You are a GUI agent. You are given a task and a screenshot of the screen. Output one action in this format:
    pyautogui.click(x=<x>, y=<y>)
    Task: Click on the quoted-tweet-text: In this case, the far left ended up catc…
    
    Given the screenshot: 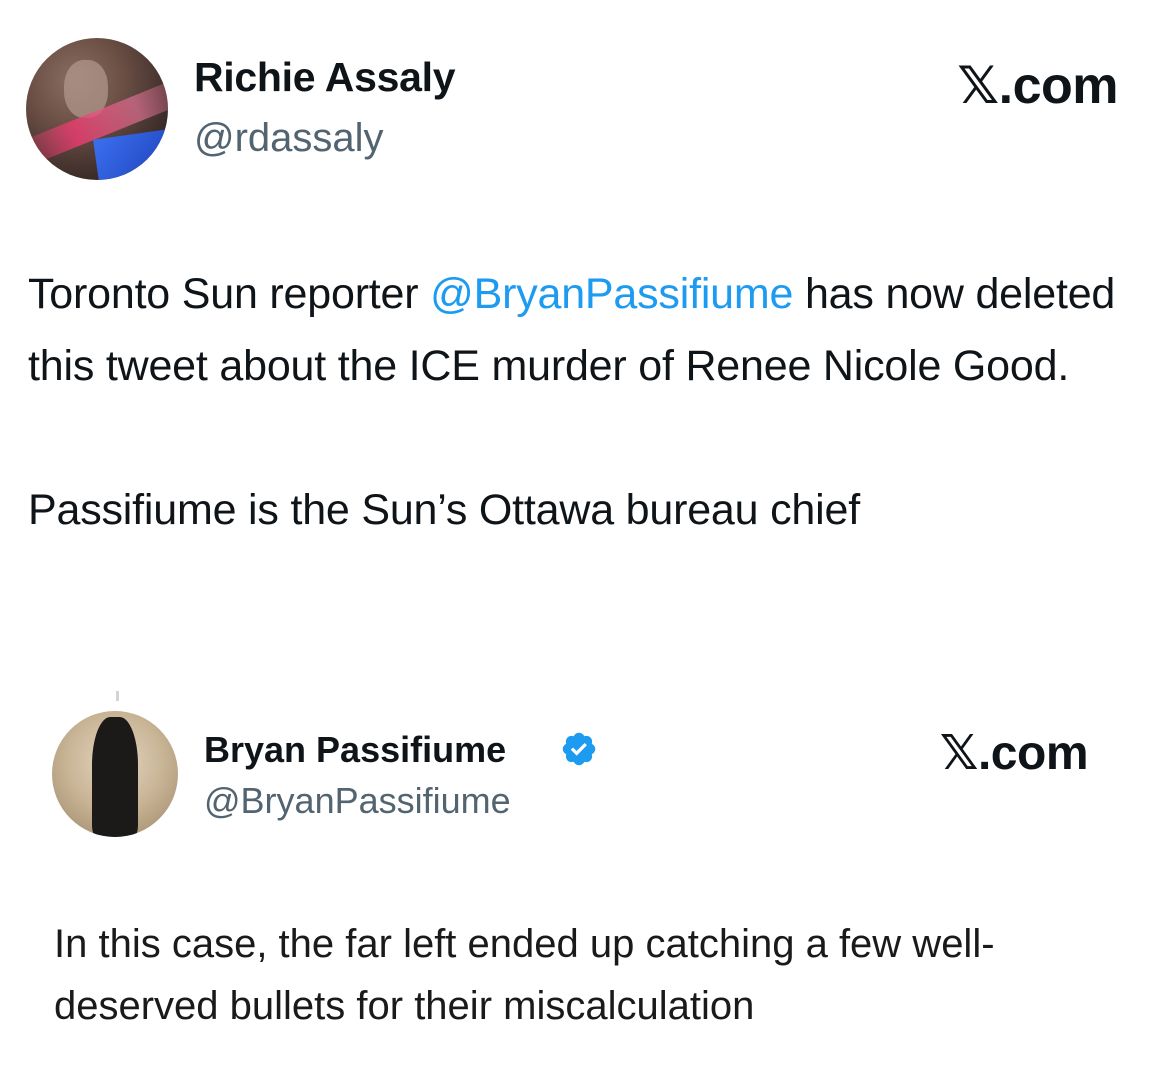 What is the action you would take?
    pyautogui.click(x=524, y=975)
    